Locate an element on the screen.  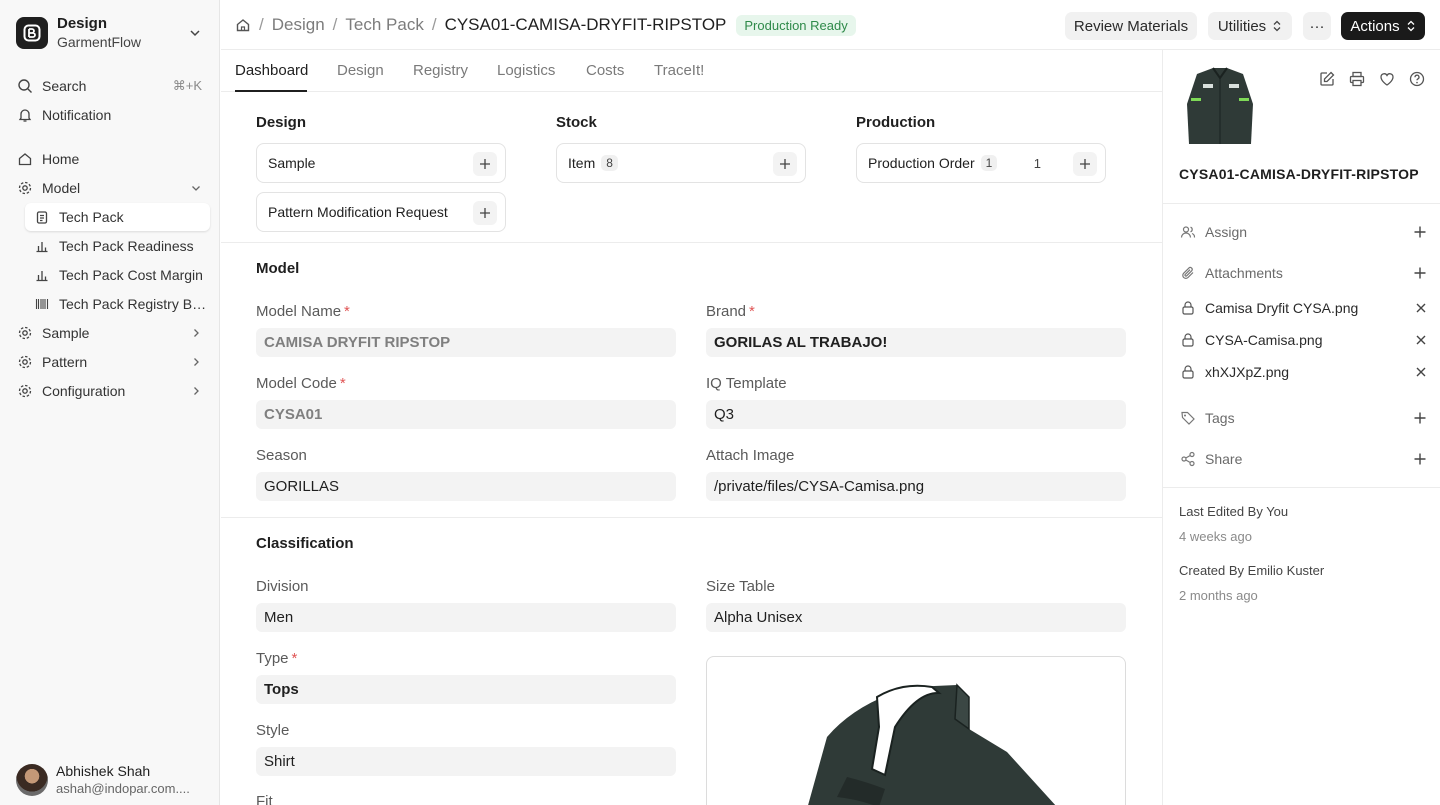
model-image-preview is located at coordinates (916, 730).